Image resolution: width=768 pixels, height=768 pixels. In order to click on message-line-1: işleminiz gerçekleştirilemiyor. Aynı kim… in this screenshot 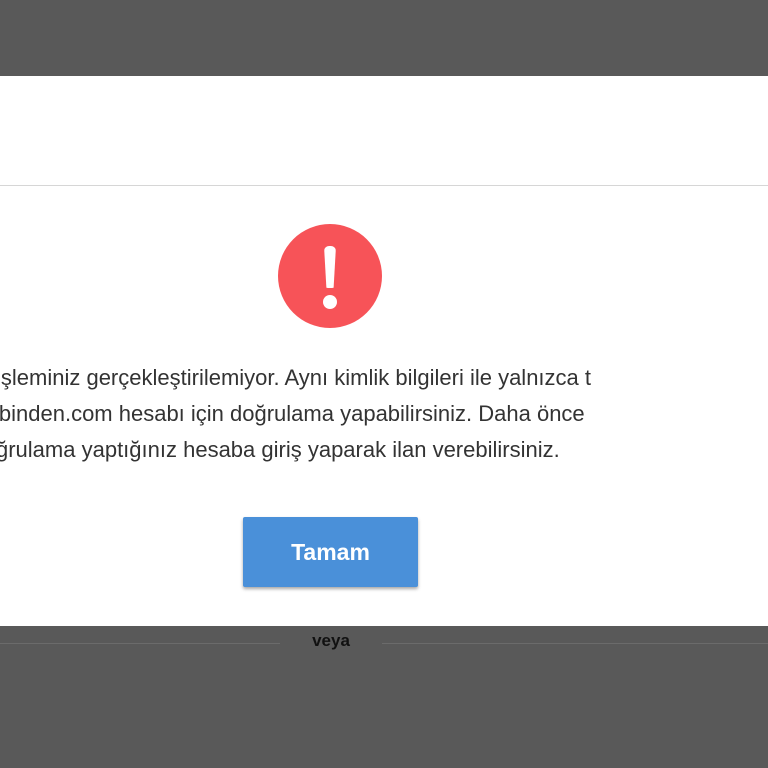, I will do `click(295, 377)`.